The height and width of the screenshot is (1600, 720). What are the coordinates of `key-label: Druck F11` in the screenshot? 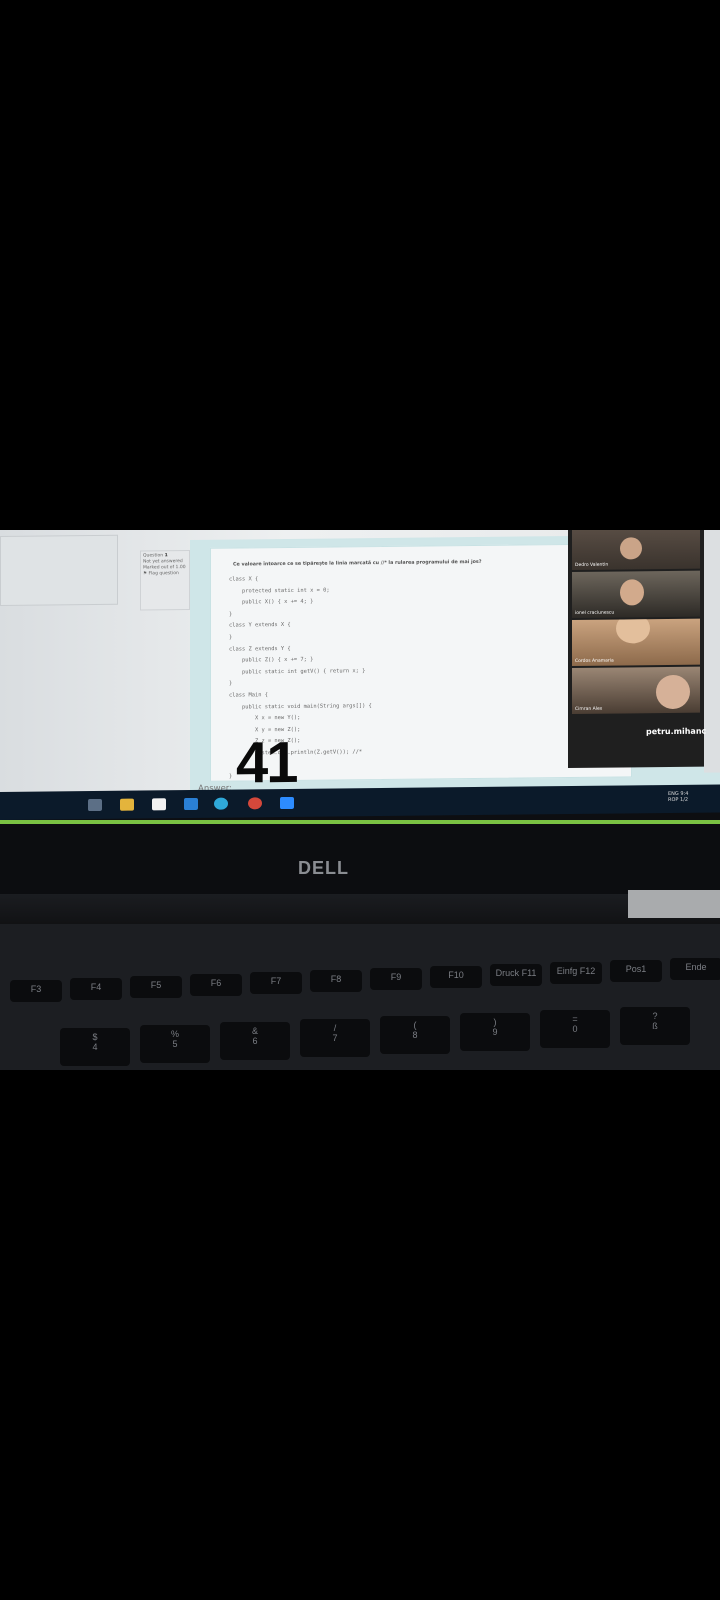 It's located at (516, 973).